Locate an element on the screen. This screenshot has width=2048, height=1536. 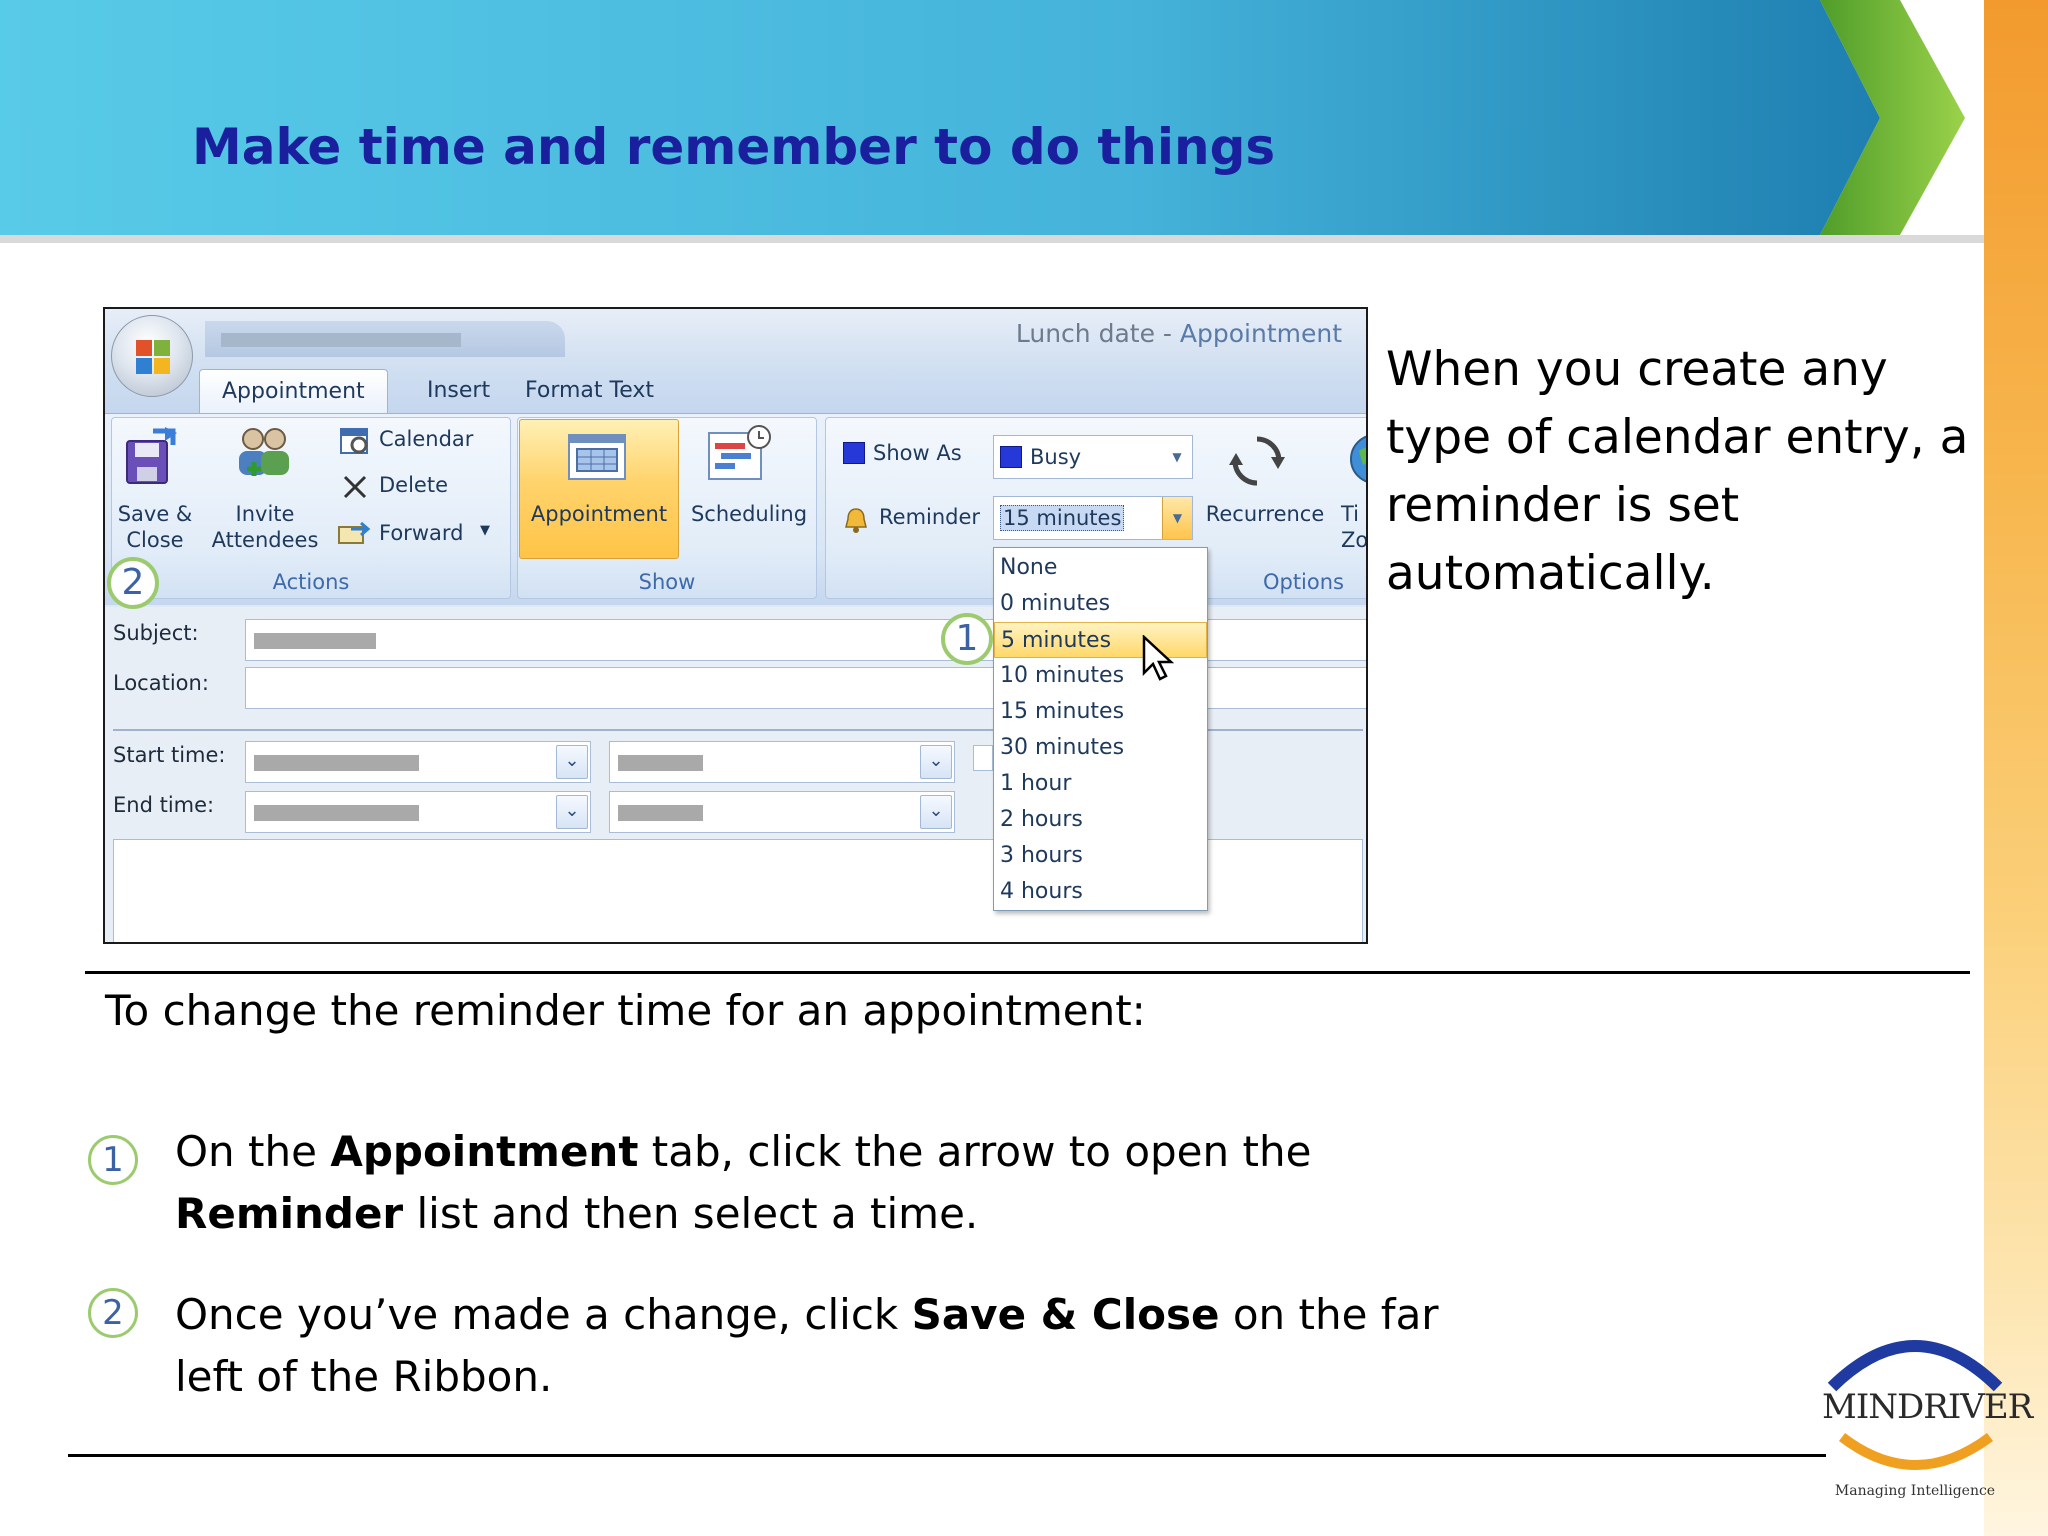
group-label-actions: Actions is located at coordinates (311, 582).